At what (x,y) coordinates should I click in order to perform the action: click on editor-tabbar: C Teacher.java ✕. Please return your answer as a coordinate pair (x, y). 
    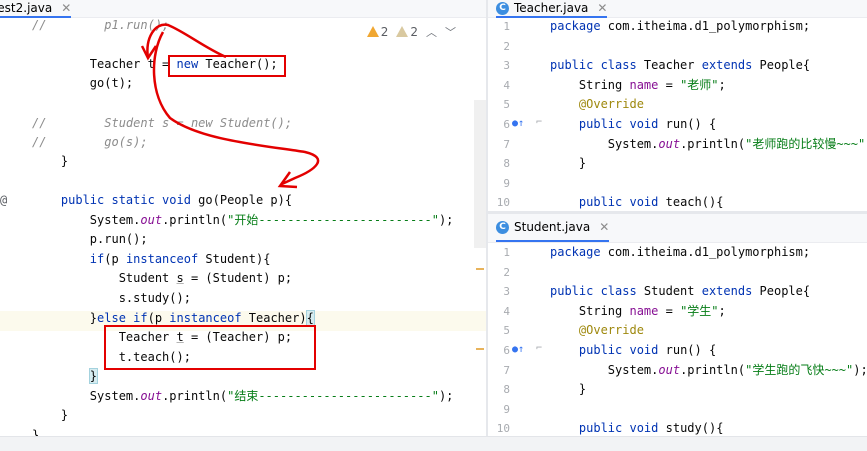
    Looking at the image, I should click on (677, 9).